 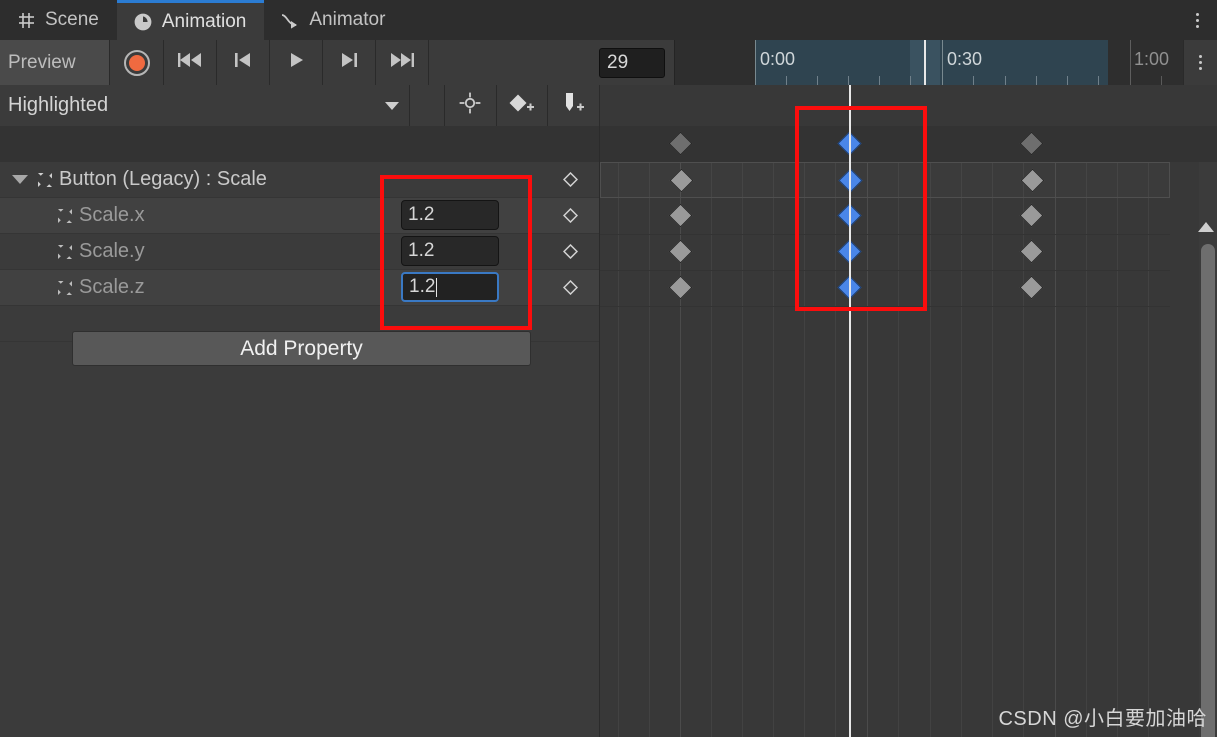 What do you see at coordinates (300, 144) in the screenshot?
I see `property-list-header-strip` at bounding box center [300, 144].